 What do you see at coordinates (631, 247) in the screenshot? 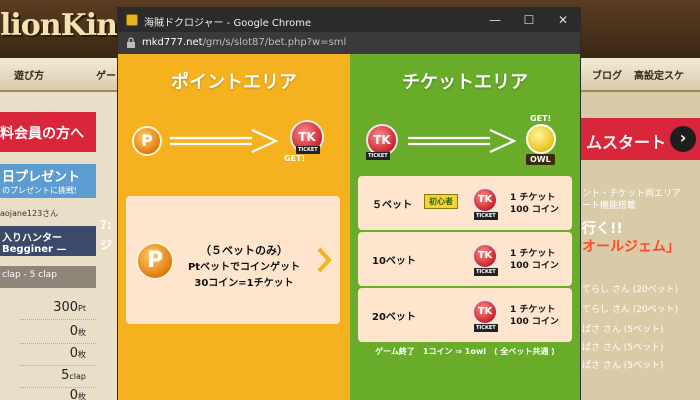
I see `headline: オールジェム」` at bounding box center [631, 247].